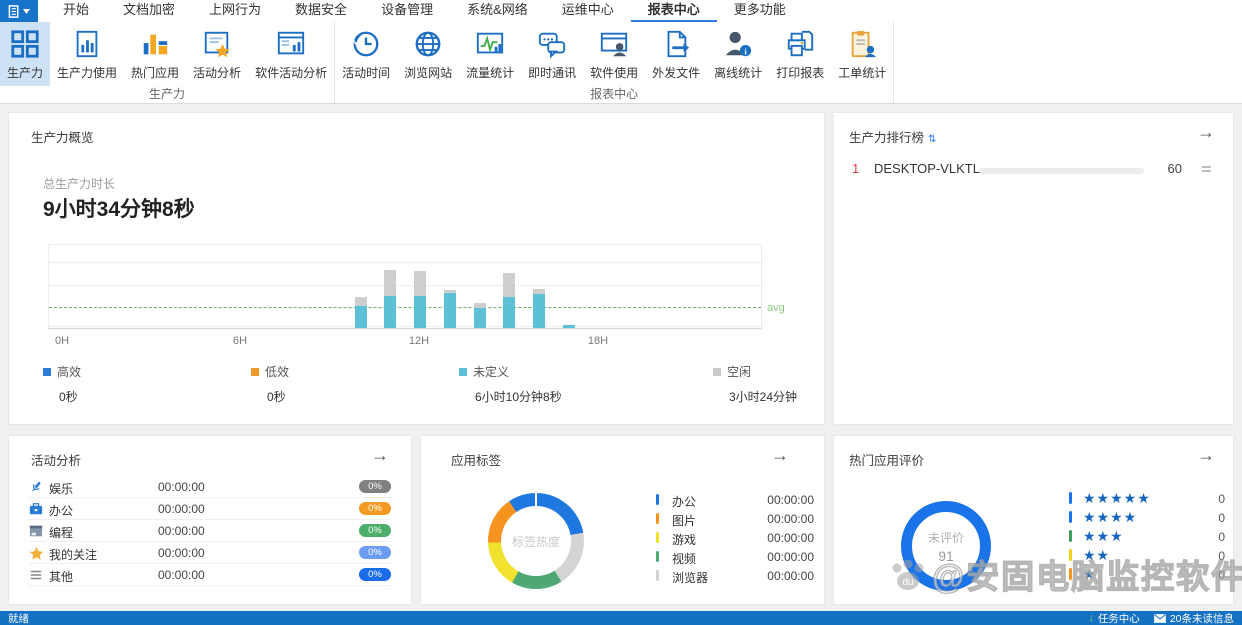 The width and height of the screenshot is (1242, 625). Describe the element at coordinates (210, 487) in the screenshot. I see `activity-row-娱乐: 娱乐 00:00:00 0%` at that location.